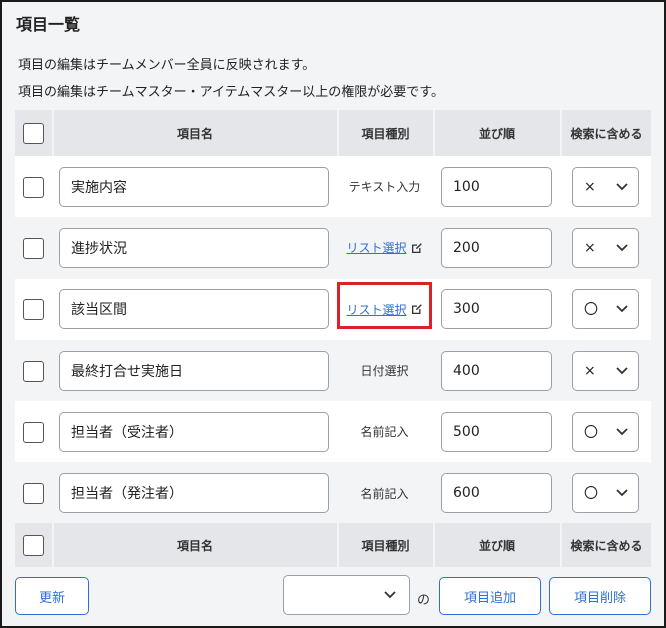  I want to click on table-row: 進捗状況 リスト選択 200 ×, so click(333, 248).